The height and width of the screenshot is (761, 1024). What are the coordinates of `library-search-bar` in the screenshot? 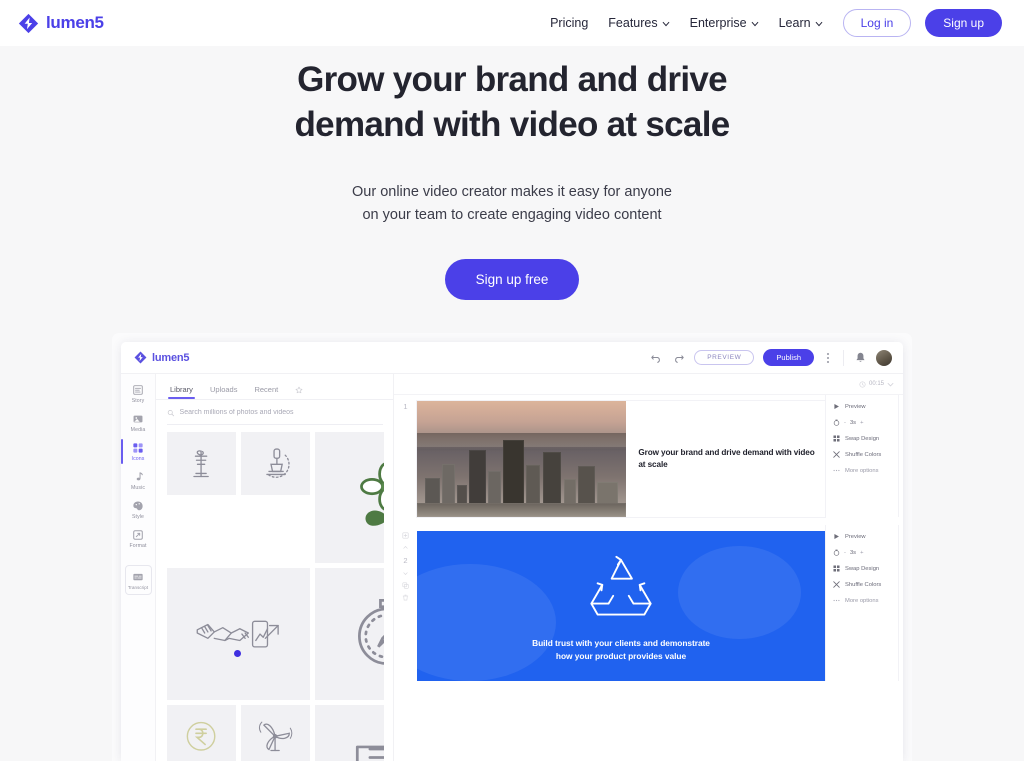 It's located at (275, 417).